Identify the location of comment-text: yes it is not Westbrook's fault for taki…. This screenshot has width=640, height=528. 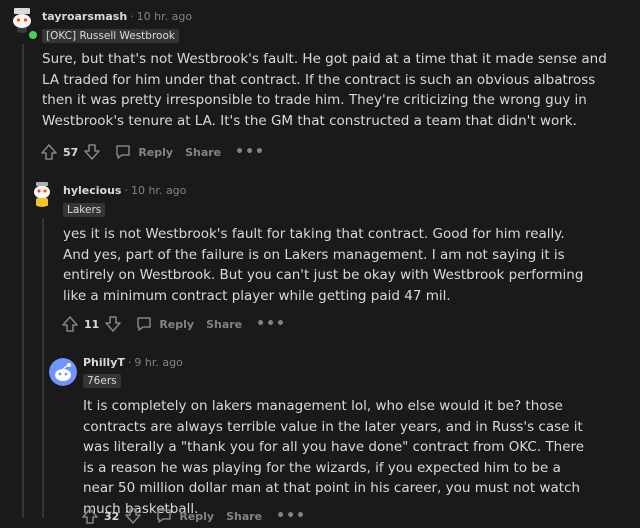
(323, 265).